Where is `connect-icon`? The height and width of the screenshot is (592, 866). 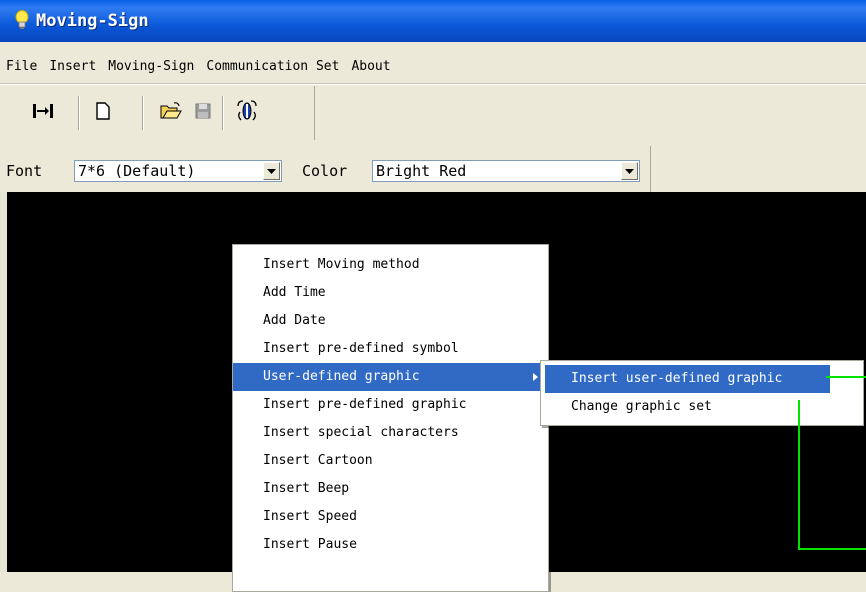 connect-icon is located at coordinates (43, 113).